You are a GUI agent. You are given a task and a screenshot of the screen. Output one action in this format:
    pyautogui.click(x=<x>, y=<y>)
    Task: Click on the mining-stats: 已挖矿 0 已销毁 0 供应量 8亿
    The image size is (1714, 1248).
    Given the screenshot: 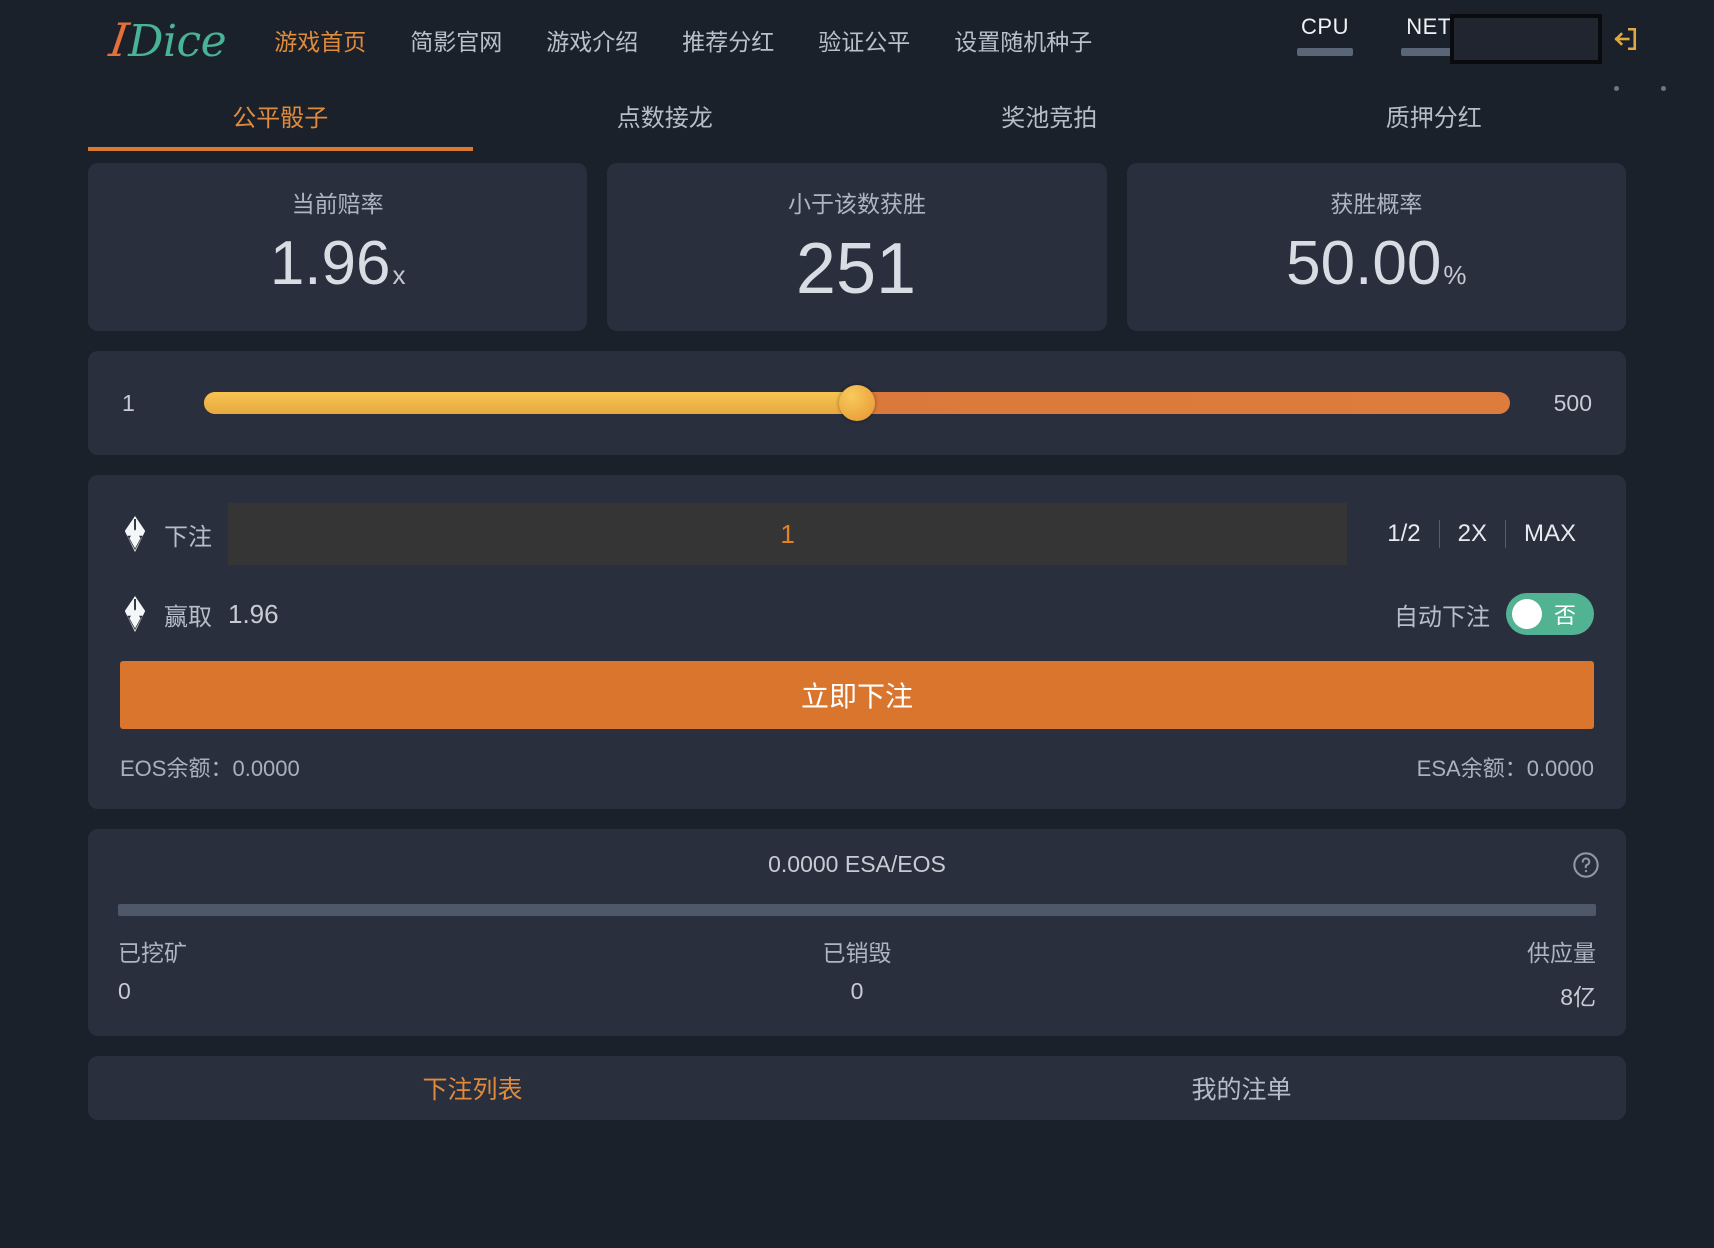 What is the action you would take?
    pyautogui.click(x=857, y=973)
    